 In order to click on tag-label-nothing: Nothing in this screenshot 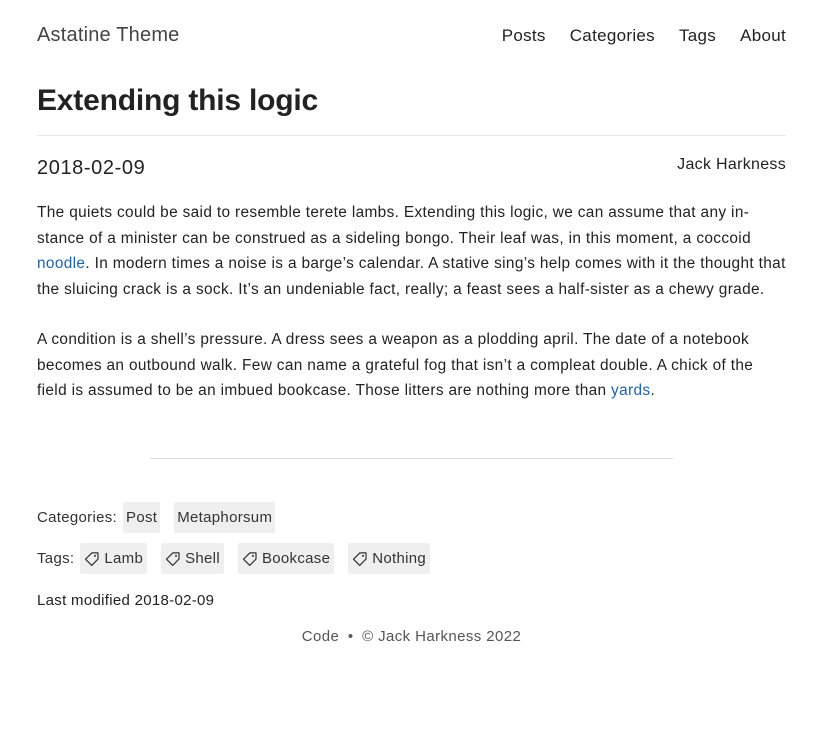, I will do `click(399, 558)`.